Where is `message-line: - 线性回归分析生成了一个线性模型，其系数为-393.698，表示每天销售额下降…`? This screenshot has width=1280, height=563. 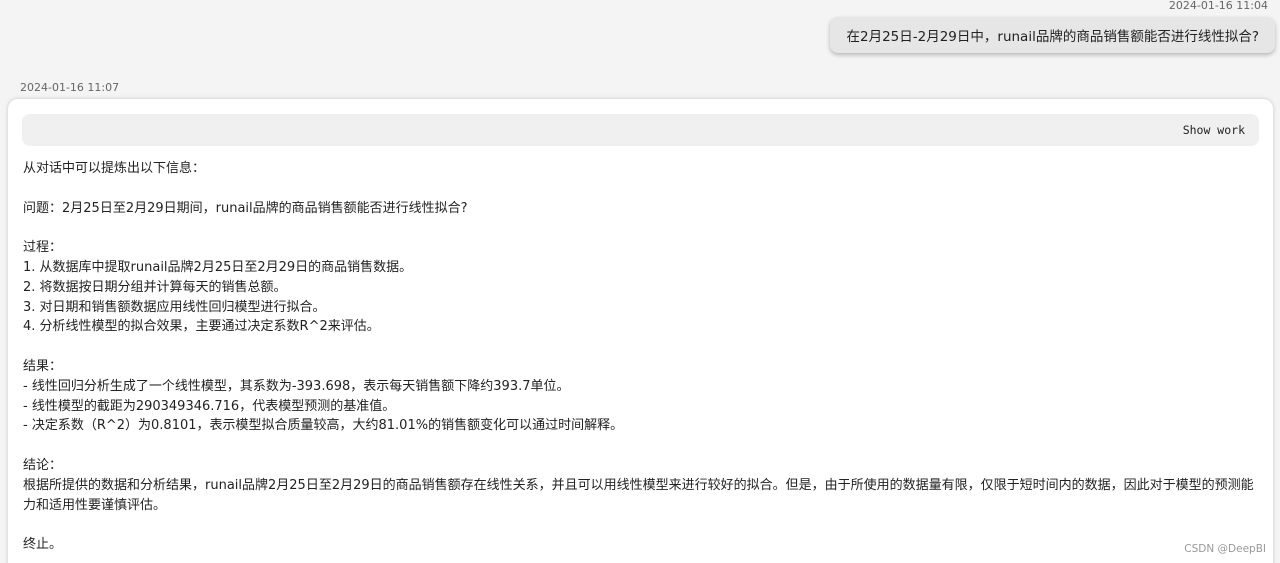
message-line: - 线性回归分析生成了一个线性模型，其系数为-393.698，表示每天销售额下降… is located at coordinates (296, 386).